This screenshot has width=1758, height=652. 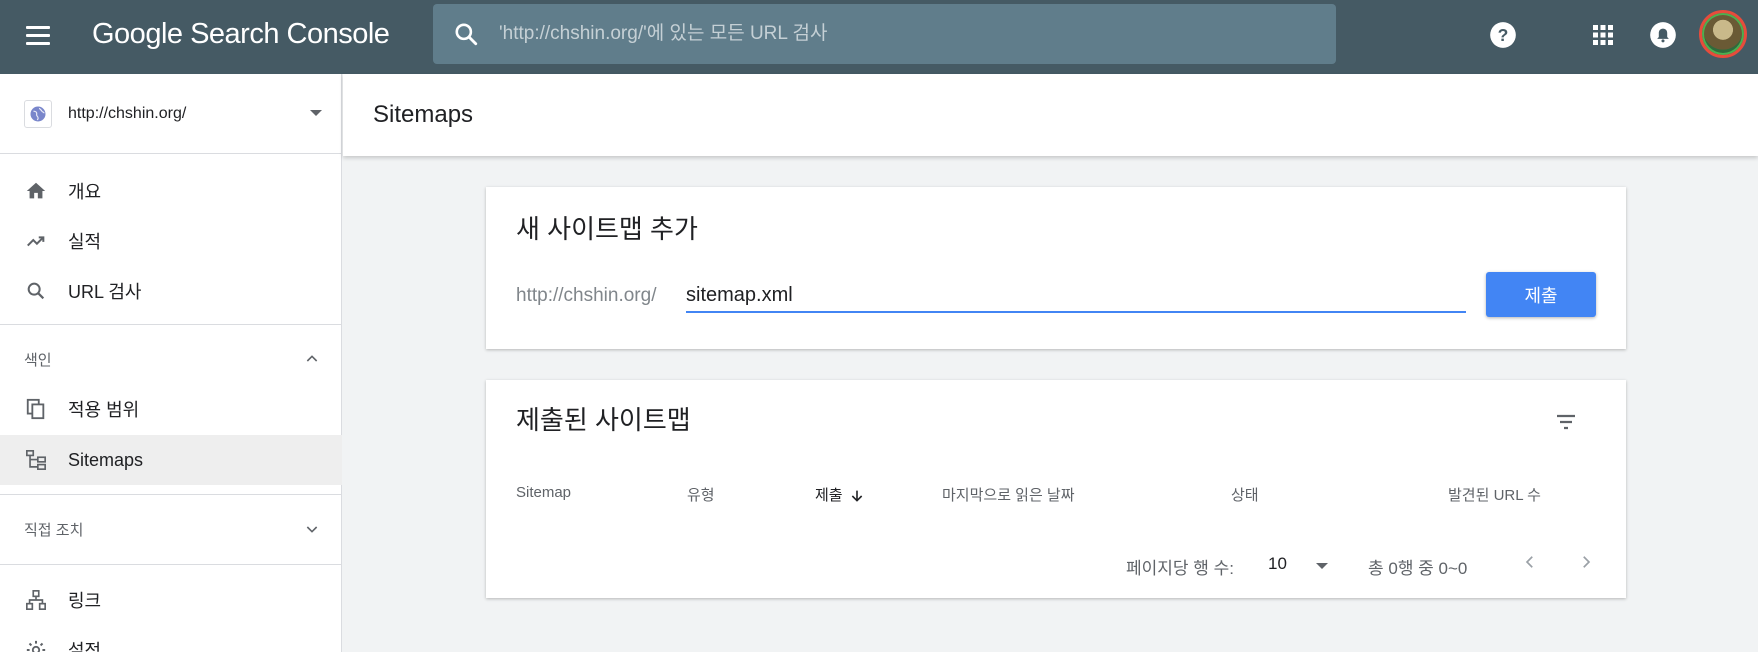 What do you see at coordinates (899, 34) in the screenshot?
I see `search-input` at bounding box center [899, 34].